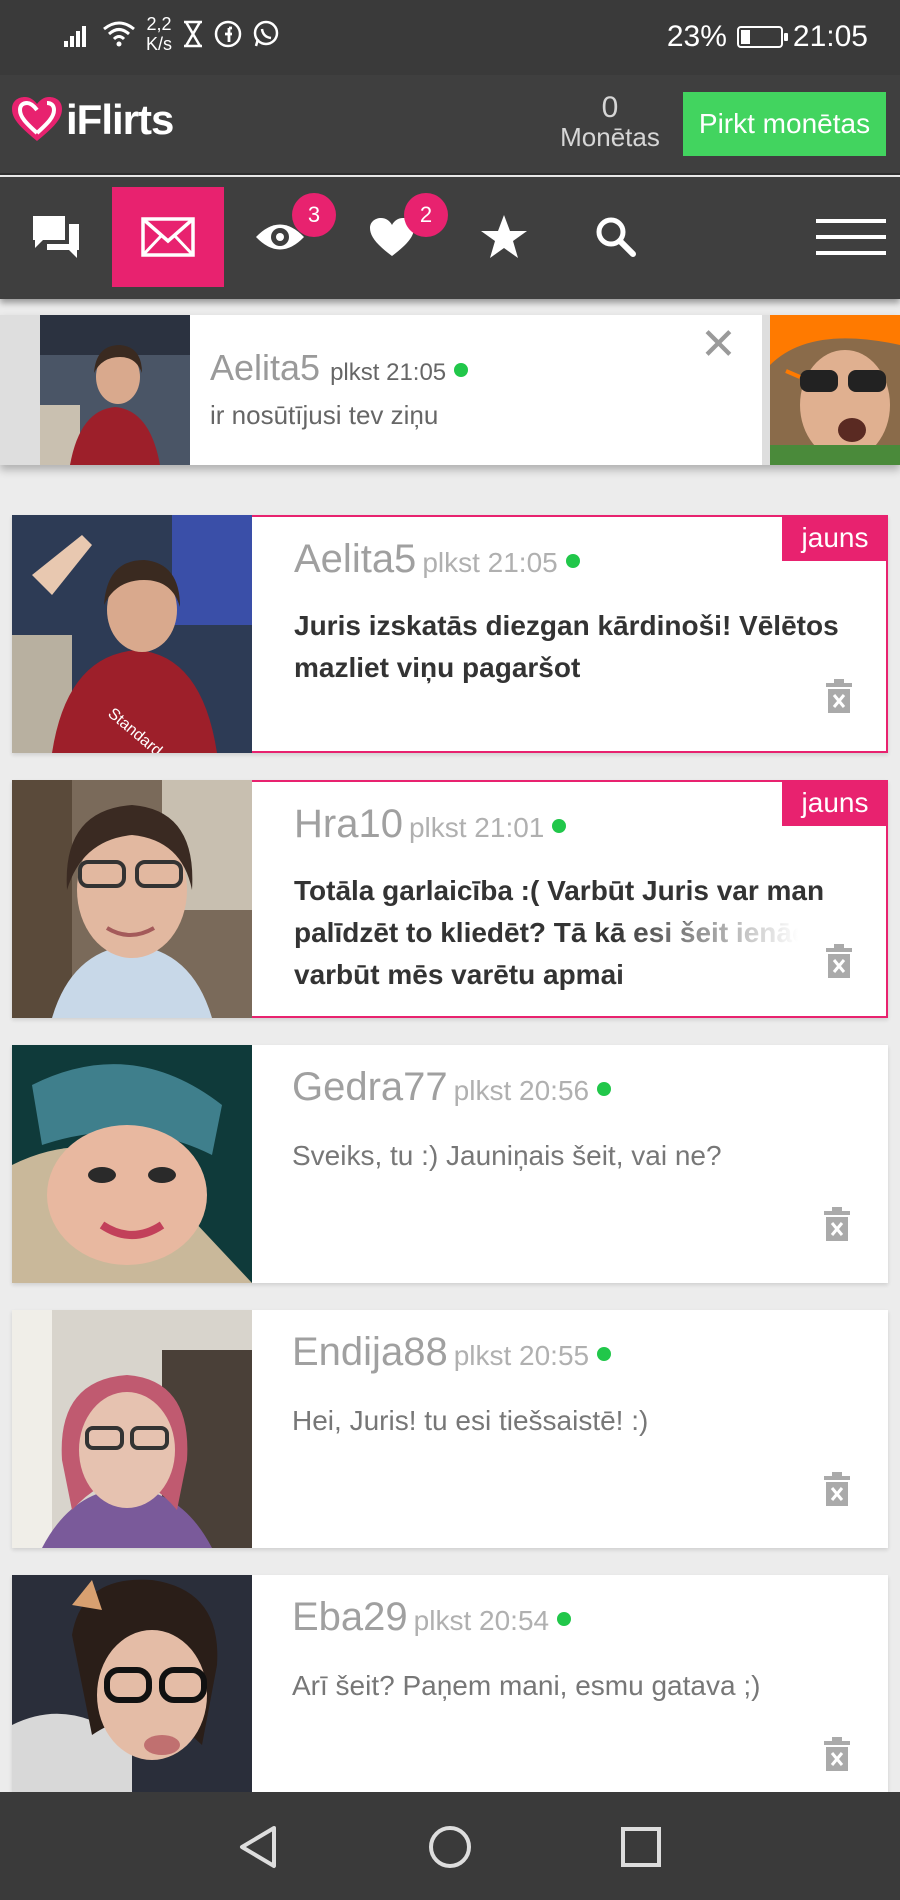 The width and height of the screenshot is (900, 1900). What do you see at coordinates (490, 562) in the screenshot?
I see `message-time: plkst 21:05` at bounding box center [490, 562].